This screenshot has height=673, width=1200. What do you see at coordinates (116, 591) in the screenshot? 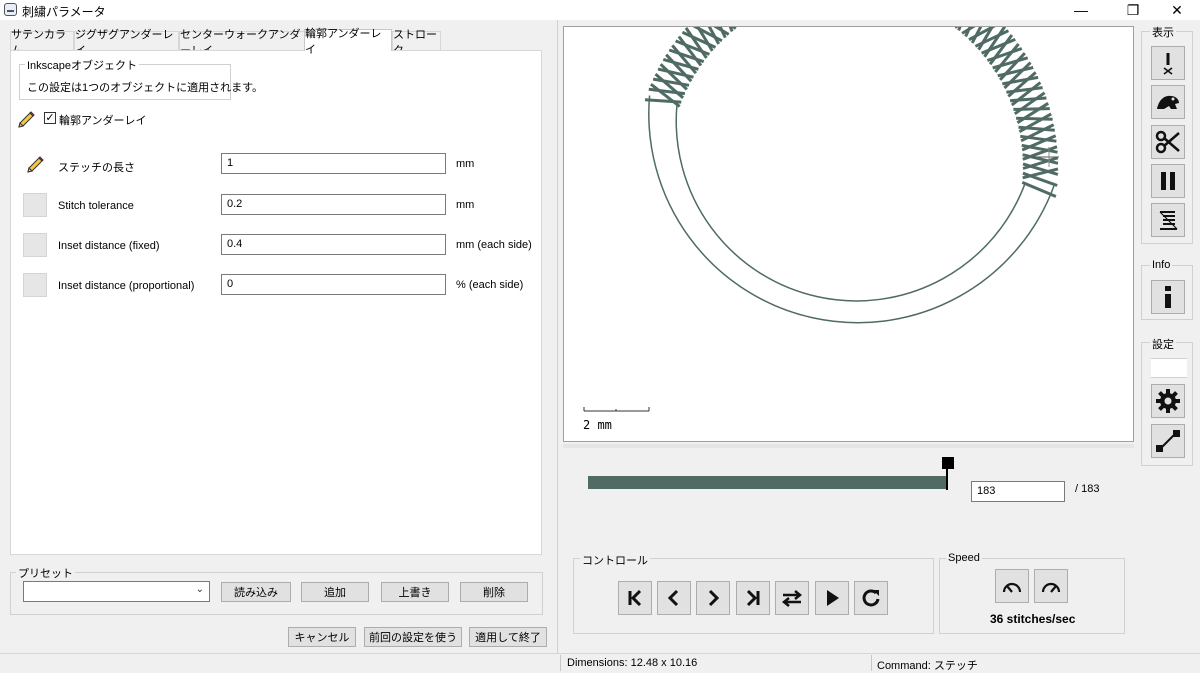
I see `preset-select: ⌄` at bounding box center [116, 591].